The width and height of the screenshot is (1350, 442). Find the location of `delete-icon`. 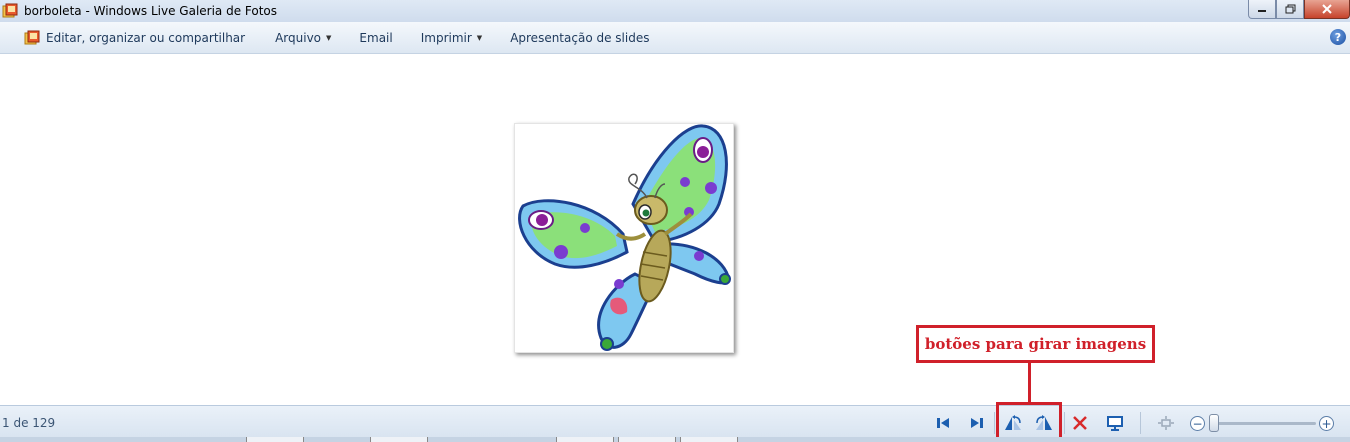

delete-icon is located at coordinates (1080, 423).